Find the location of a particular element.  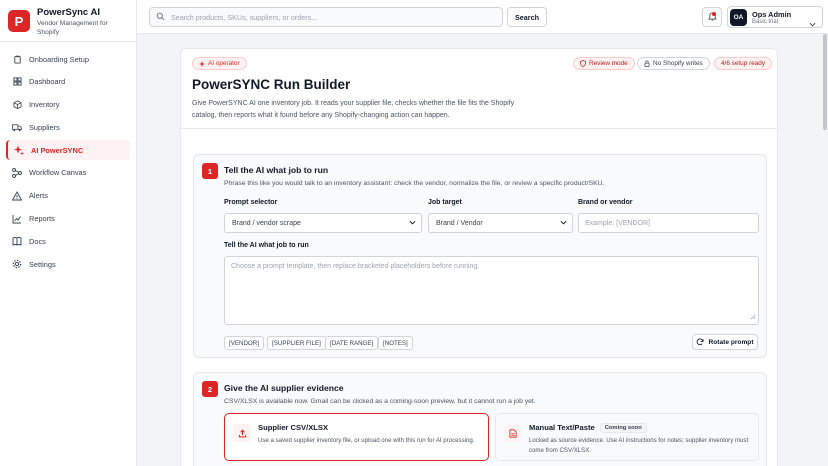

search-button: Search is located at coordinates (527, 17).